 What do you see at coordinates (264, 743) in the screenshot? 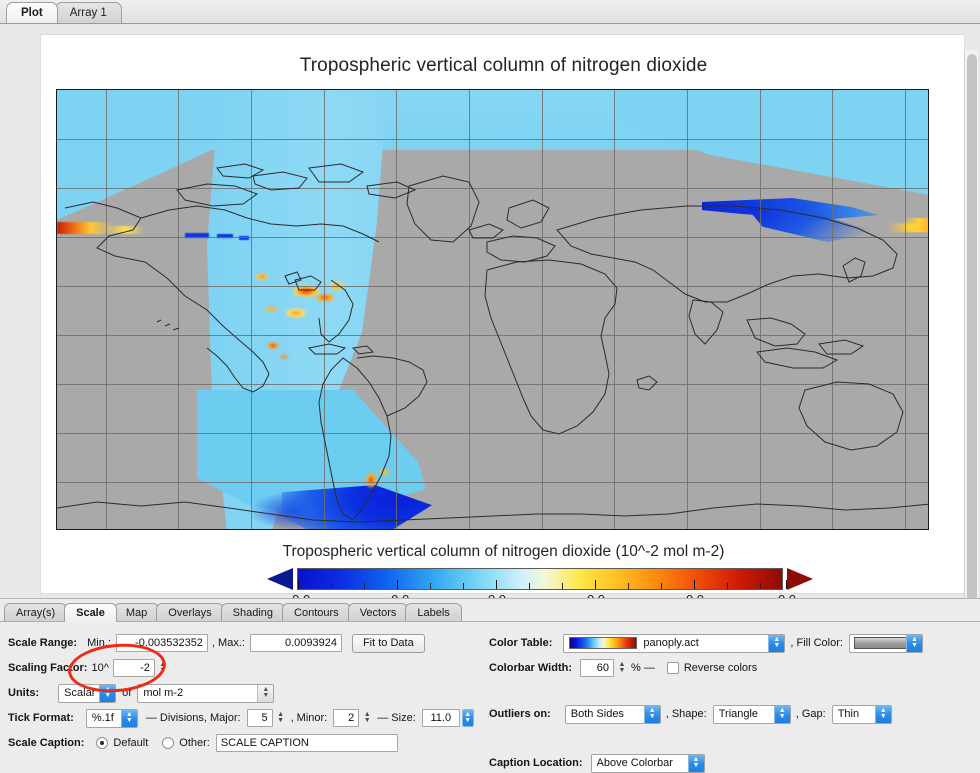
I see `scale-caption-other-value: SCALE CAPTION` at bounding box center [264, 743].